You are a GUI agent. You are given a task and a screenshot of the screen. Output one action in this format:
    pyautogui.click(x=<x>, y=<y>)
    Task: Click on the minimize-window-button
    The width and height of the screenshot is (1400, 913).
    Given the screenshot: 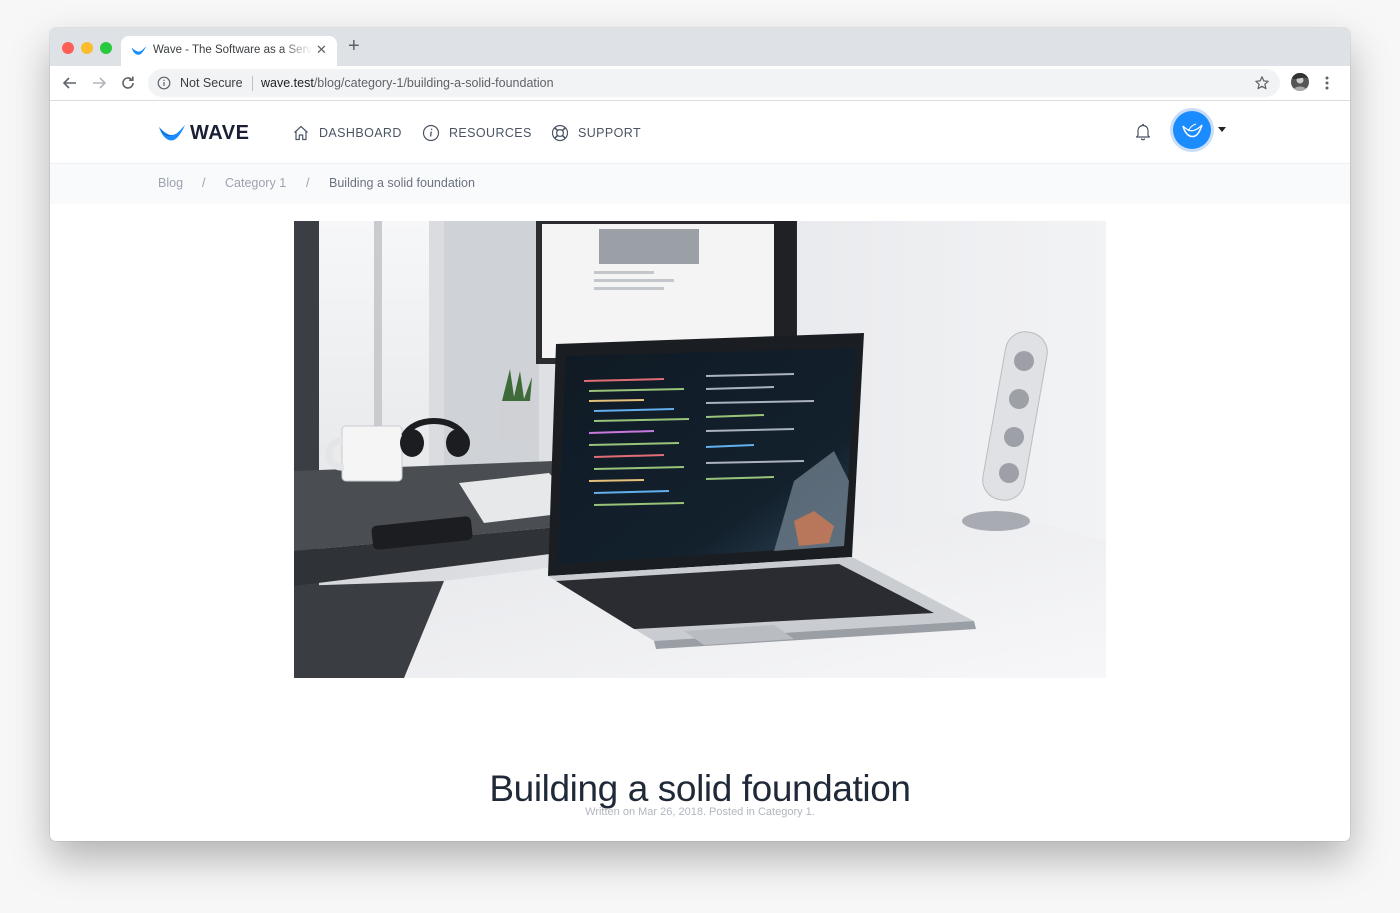 What is the action you would take?
    pyautogui.click(x=87, y=48)
    